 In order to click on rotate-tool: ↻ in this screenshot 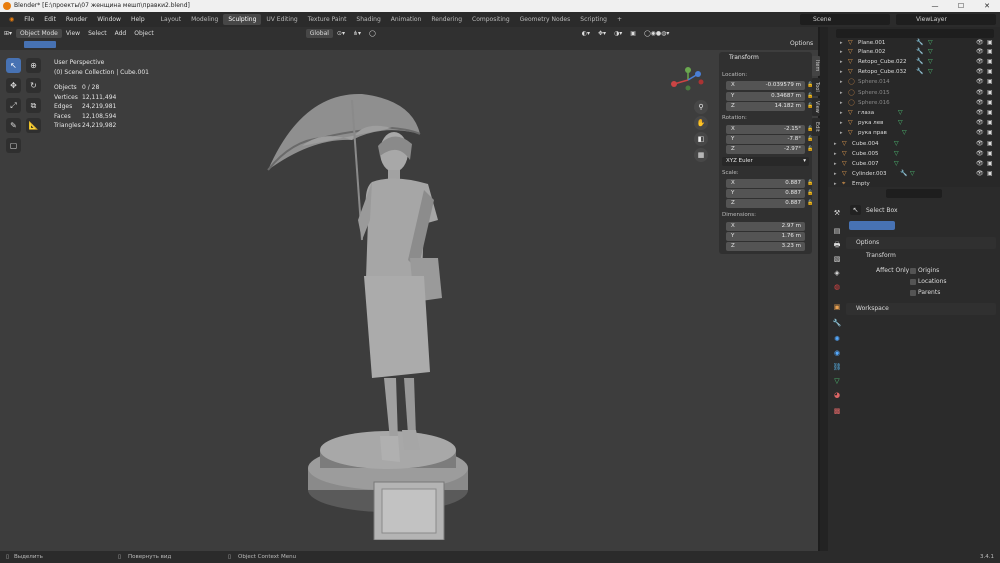, I will do `click(33, 85)`.